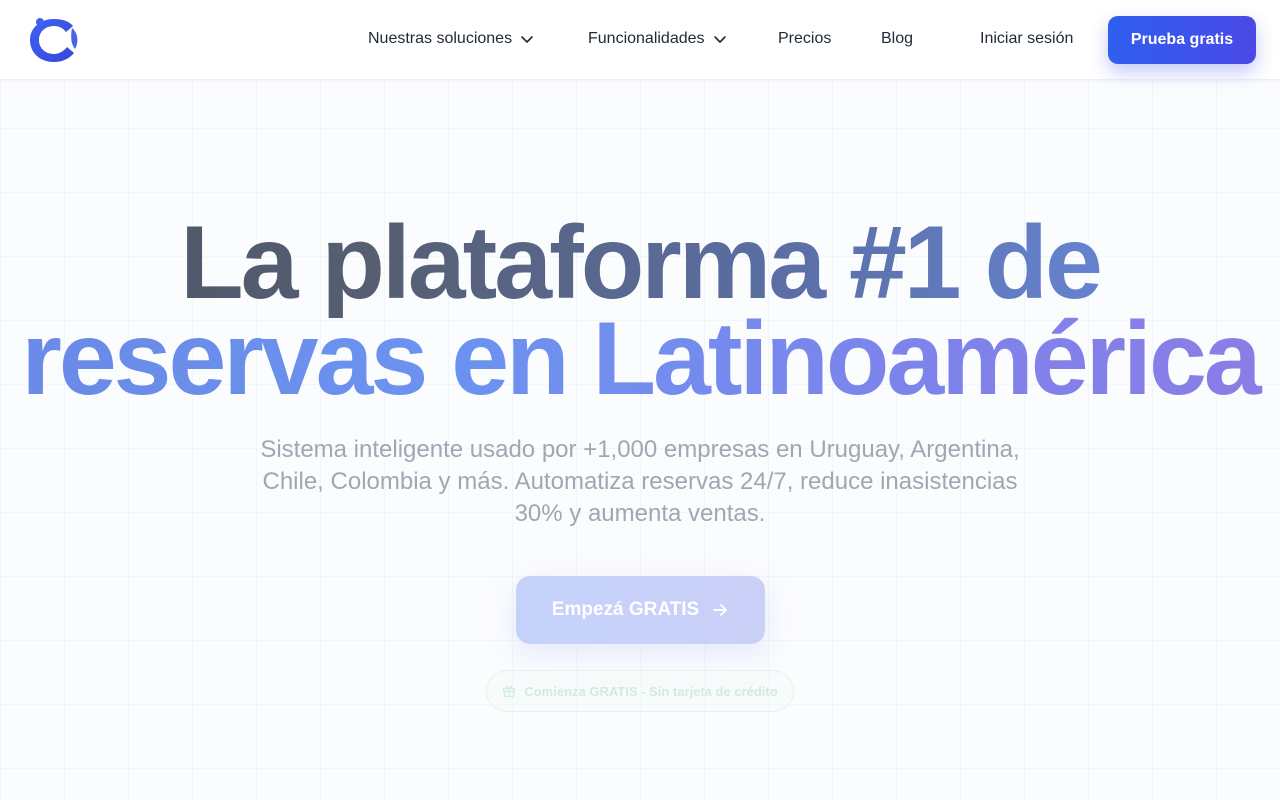  Describe the element at coordinates (625, 609) in the screenshot. I see `start-free-label: Empezá GRATIS` at that location.